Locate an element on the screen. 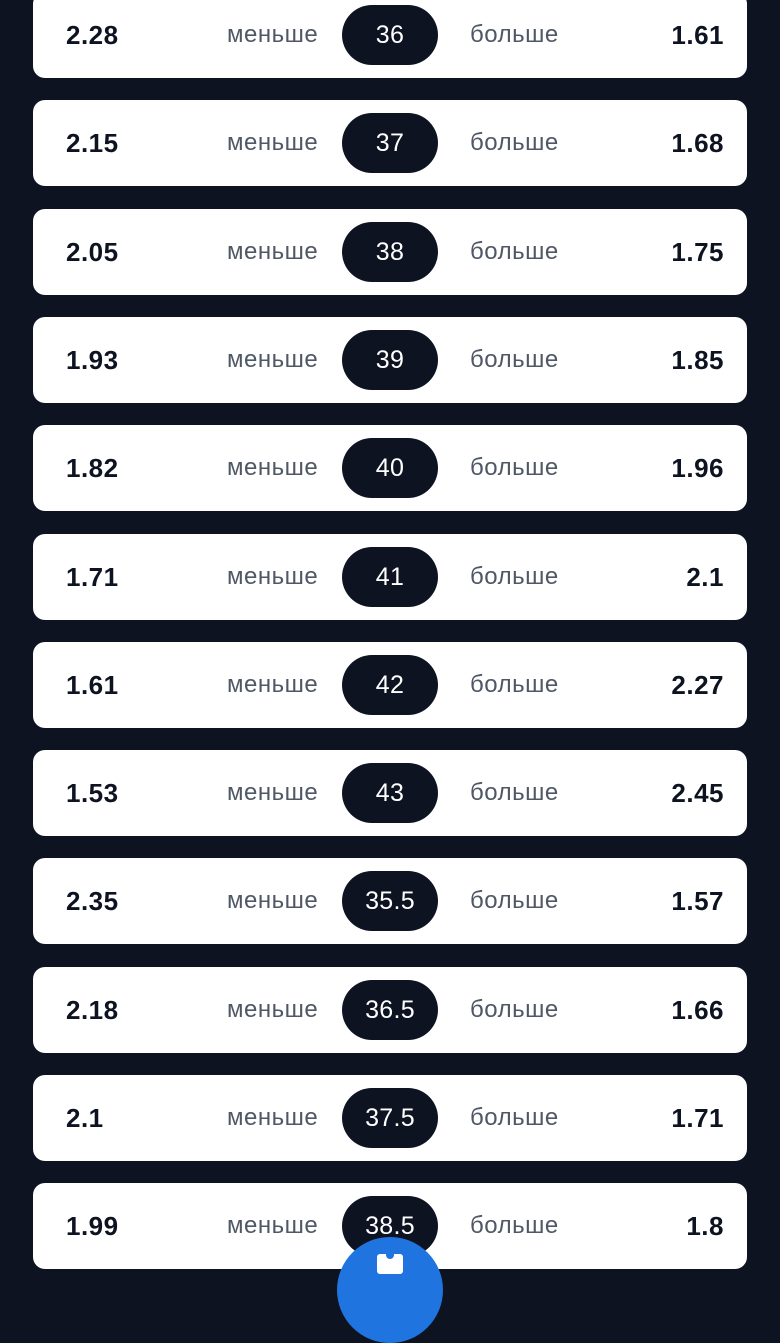 The image size is (780, 1343). odds-row: 2.15 меньше 37 больше 1.68 is located at coordinates (390, 143).